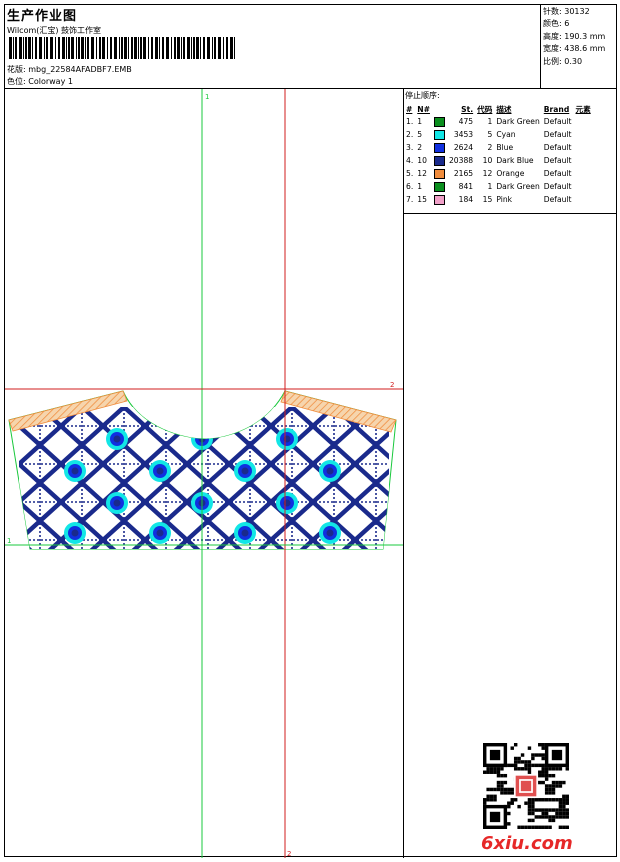 Image resolution: width=620 pixels, height=862 pixels. What do you see at coordinates (463, 173) in the screenshot?
I see `row-stitches: 2165` at bounding box center [463, 173].